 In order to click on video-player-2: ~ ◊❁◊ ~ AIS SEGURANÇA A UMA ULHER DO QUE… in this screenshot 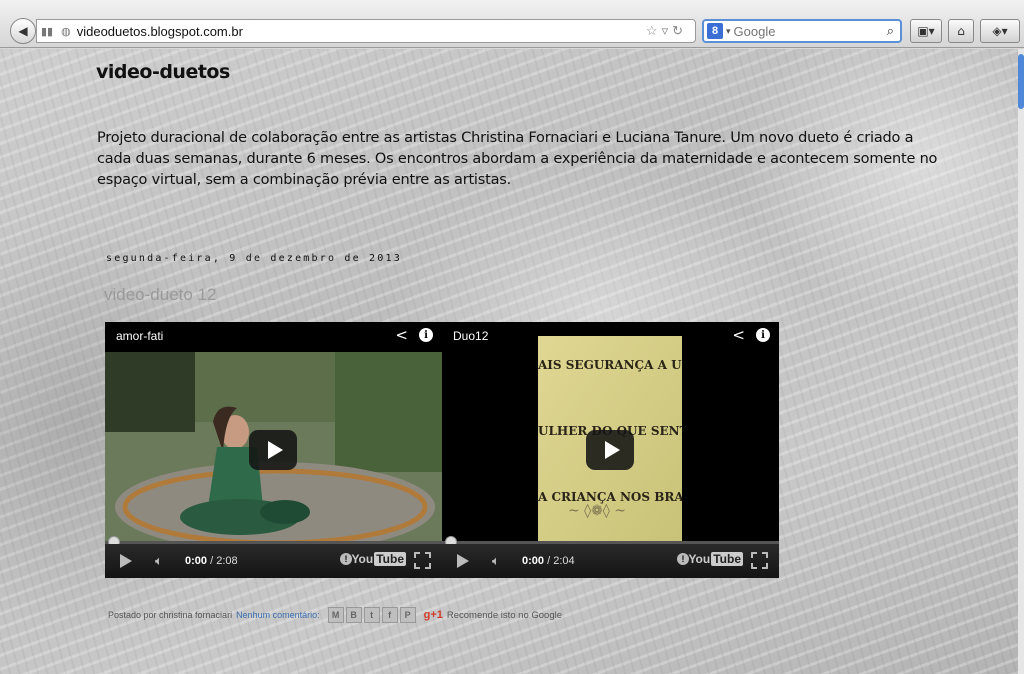, I will do `click(610, 450)`.